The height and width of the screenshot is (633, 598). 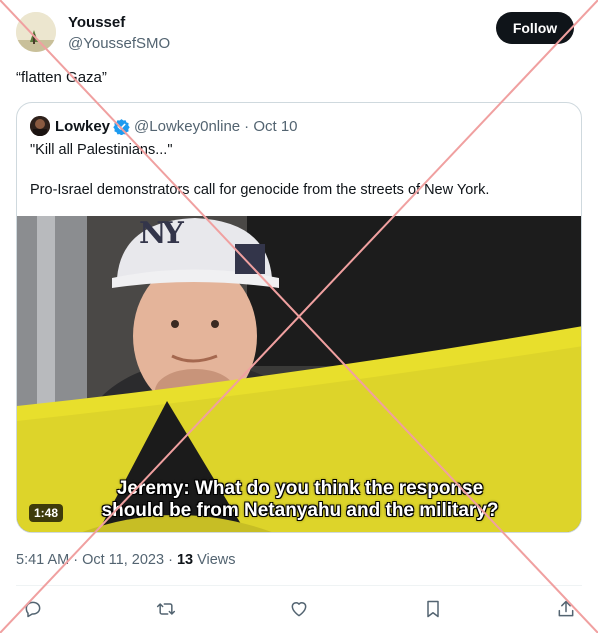 What do you see at coordinates (33, 609) in the screenshot?
I see `reply-icon` at bounding box center [33, 609].